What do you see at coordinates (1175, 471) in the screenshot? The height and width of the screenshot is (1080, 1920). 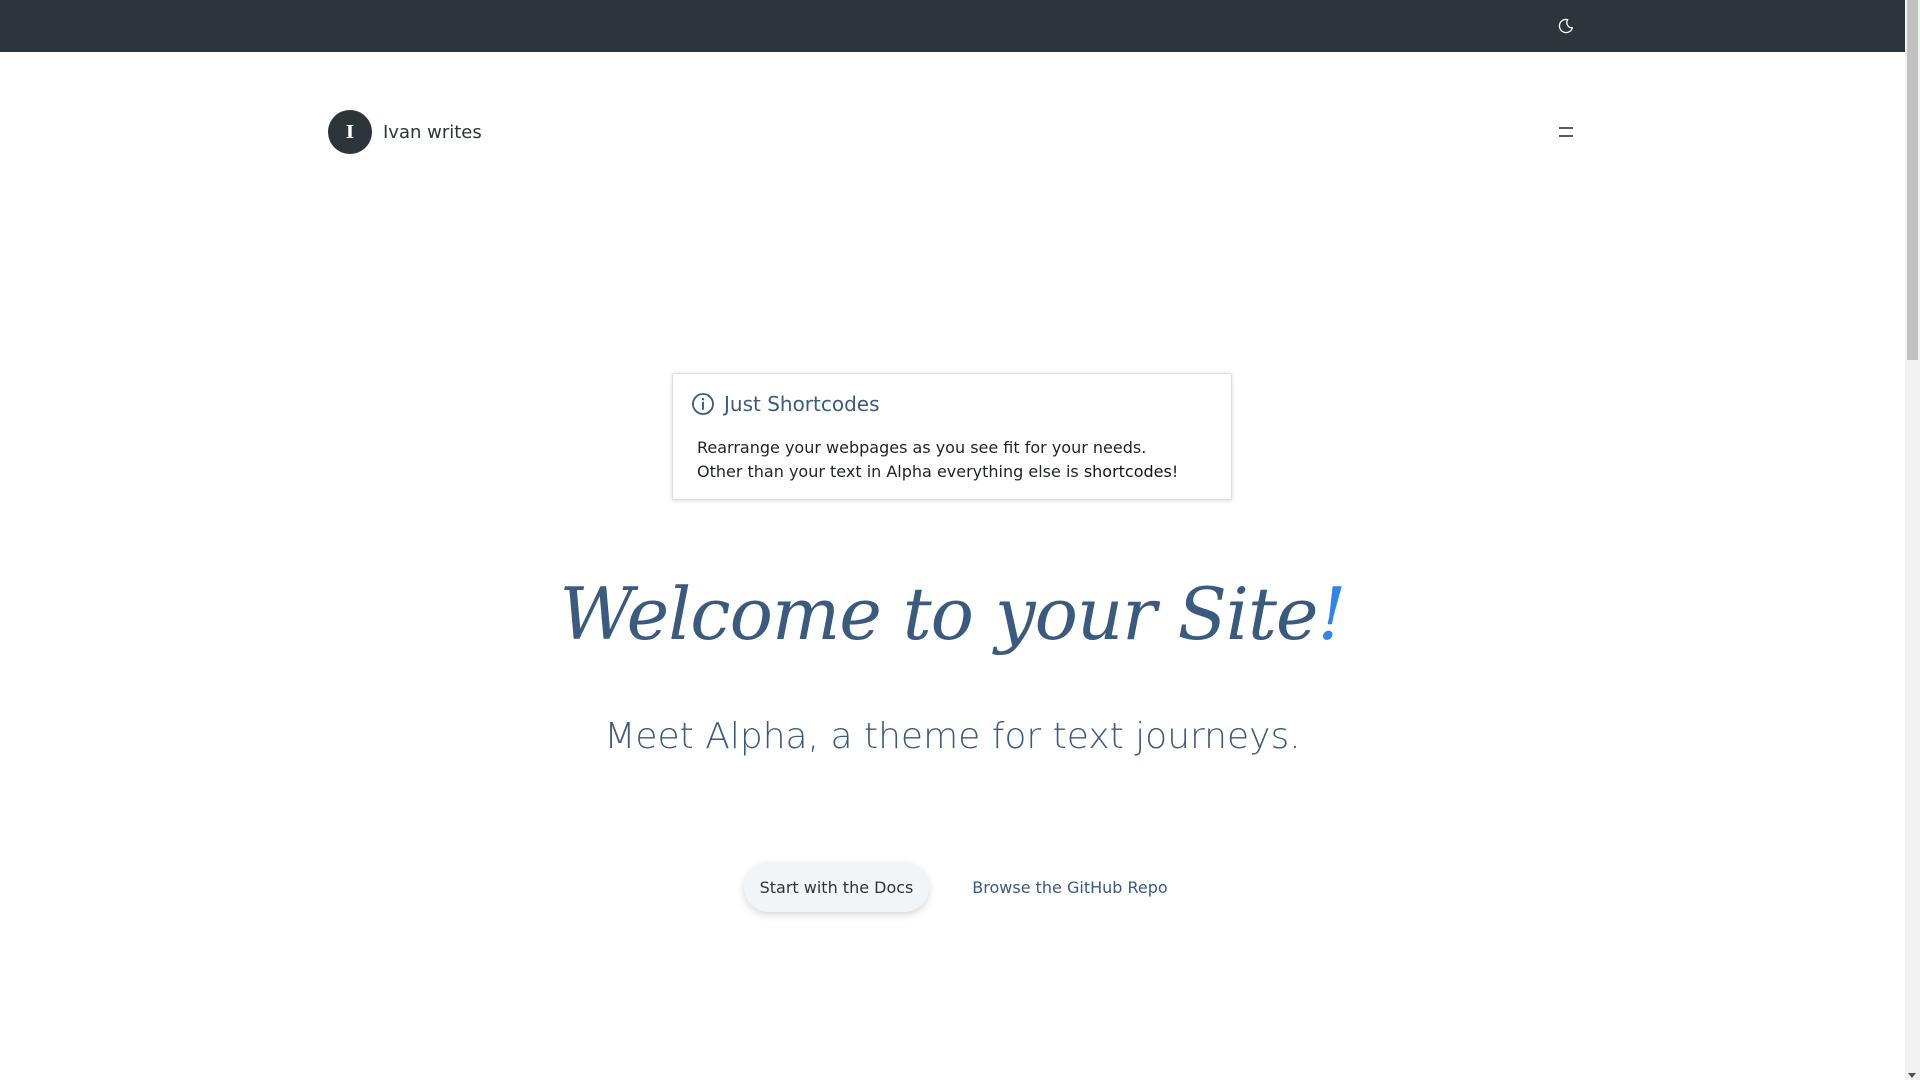 I see `callout-line-2-suffix: !` at bounding box center [1175, 471].